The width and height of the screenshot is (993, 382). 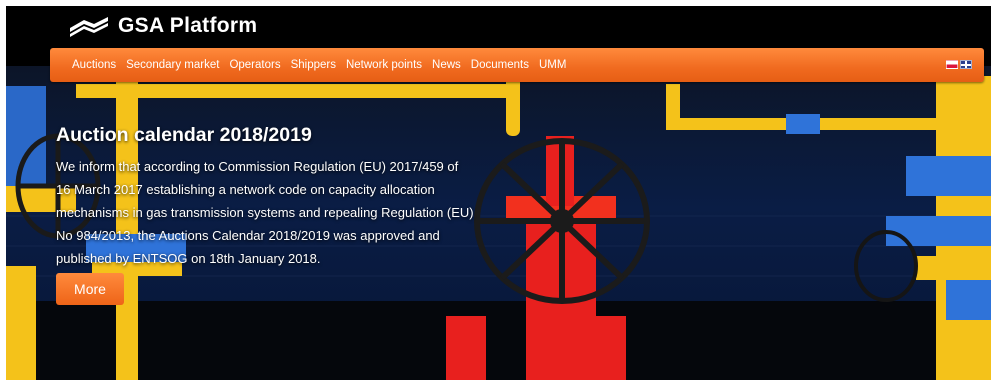 What do you see at coordinates (498, 28) in the screenshot?
I see `top-header: GSA Platform` at bounding box center [498, 28].